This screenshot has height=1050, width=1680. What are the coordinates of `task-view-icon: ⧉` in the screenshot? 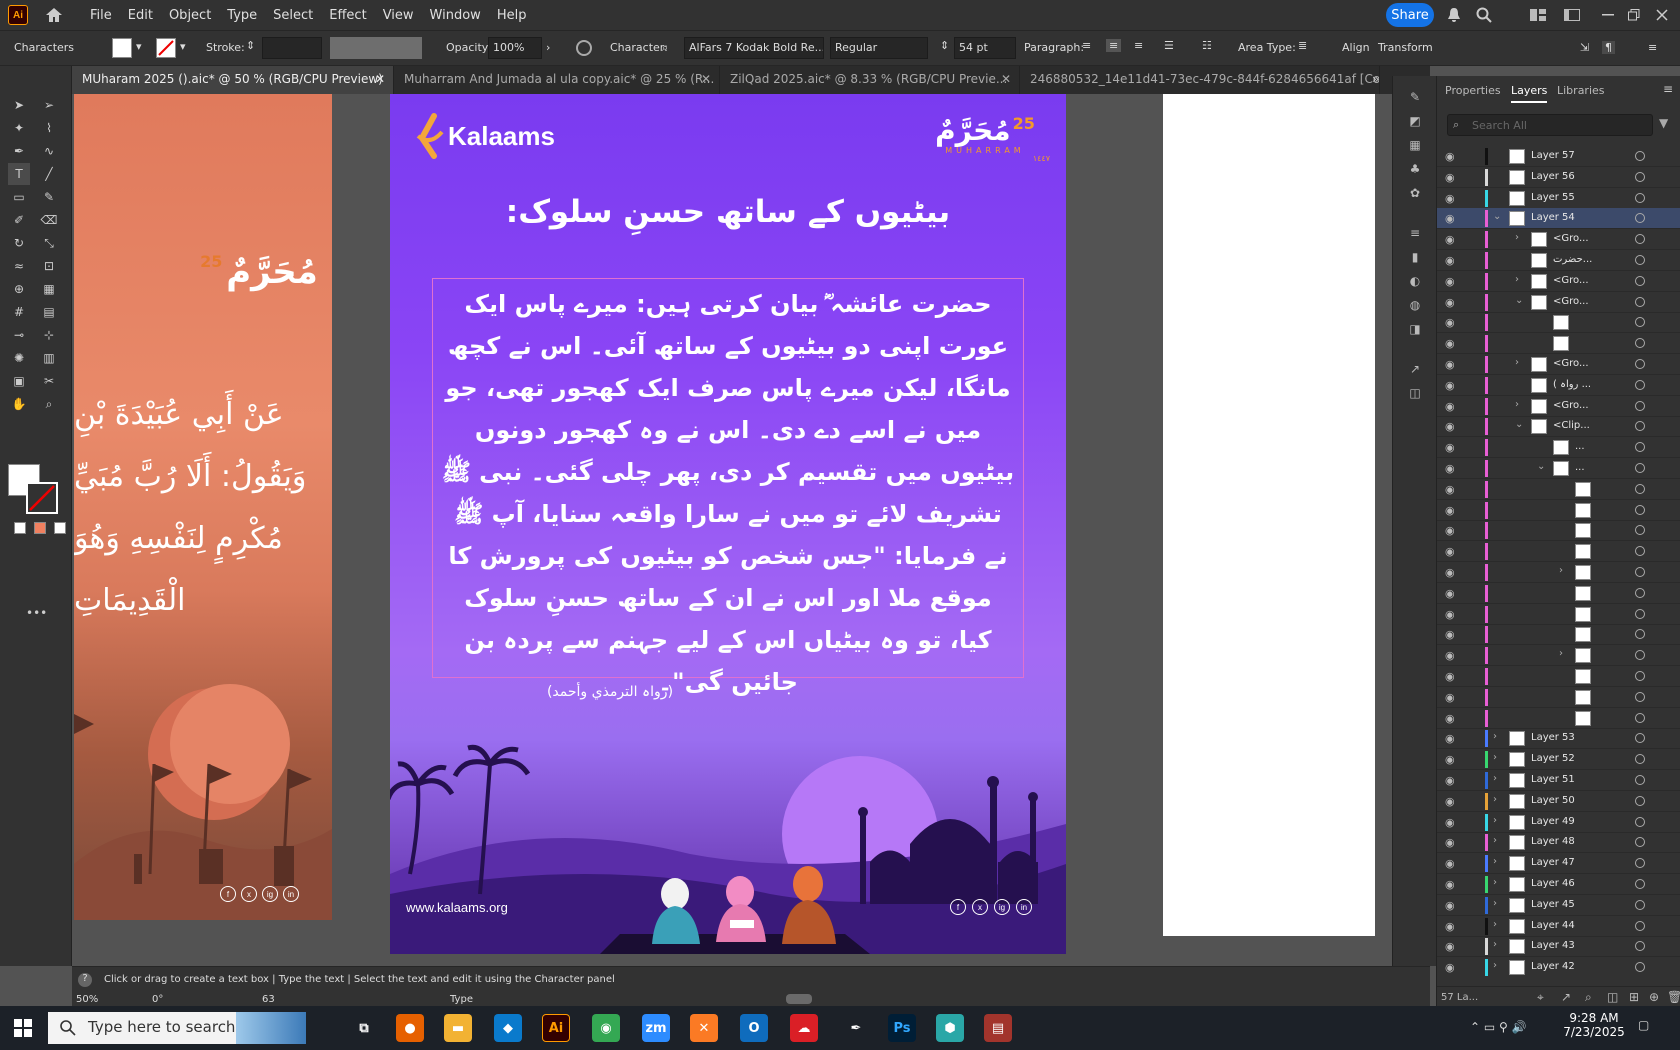 It's located at (364, 1028).